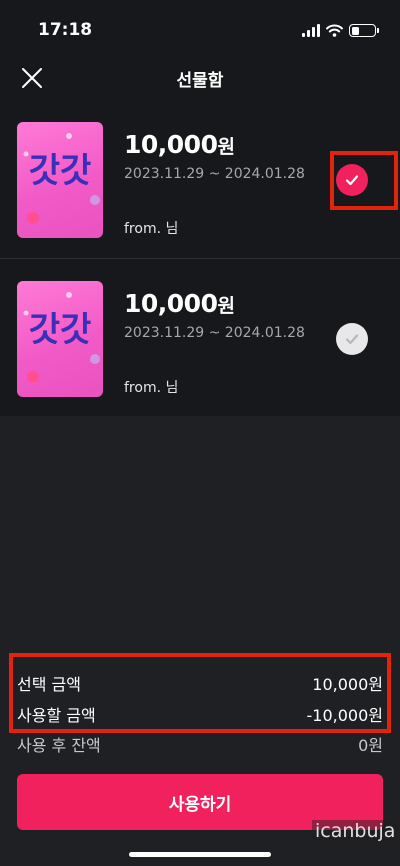 The height and width of the screenshot is (866, 400). What do you see at coordinates (370, 745) in the screenshot?
I see `remaining-balance-value: 0원` at bounding box center [370, 745].